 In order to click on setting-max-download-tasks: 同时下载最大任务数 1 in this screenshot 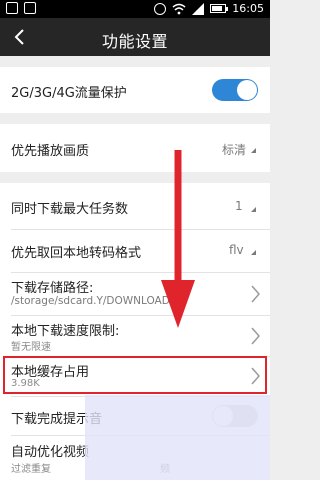, I will do `click(135, 206)`.